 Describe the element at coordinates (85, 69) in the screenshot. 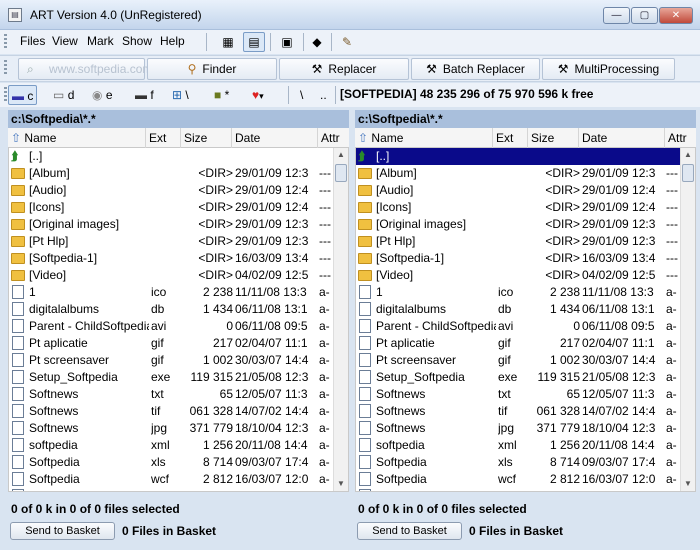

I see `search-input: ⌕ www.softpedia.com` at that location.